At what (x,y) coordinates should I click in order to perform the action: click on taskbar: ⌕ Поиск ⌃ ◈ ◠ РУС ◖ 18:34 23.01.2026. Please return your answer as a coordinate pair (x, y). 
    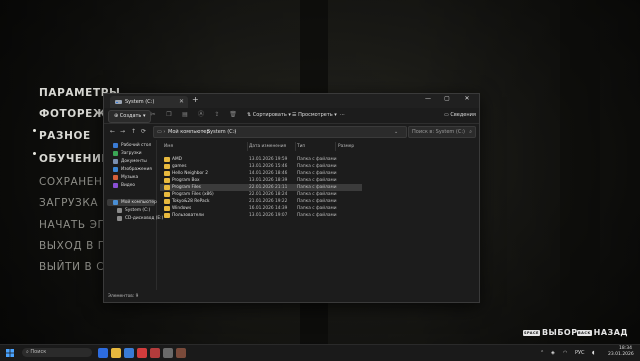
    Looking at the image, I should click on (320, 352).